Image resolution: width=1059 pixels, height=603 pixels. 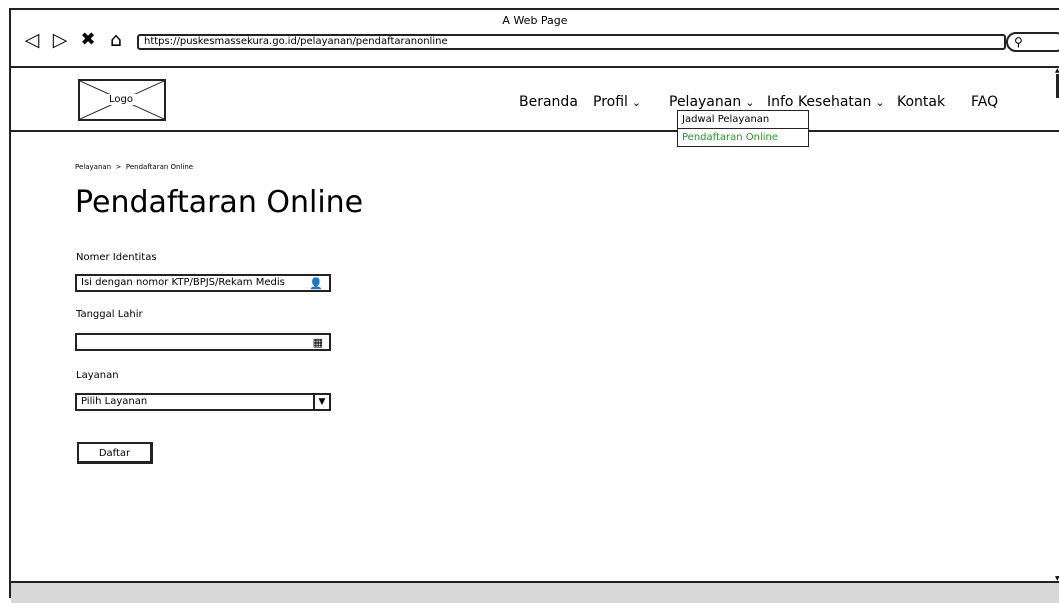 I want to click on logo-text: Logo, so click(x=121, y=99).